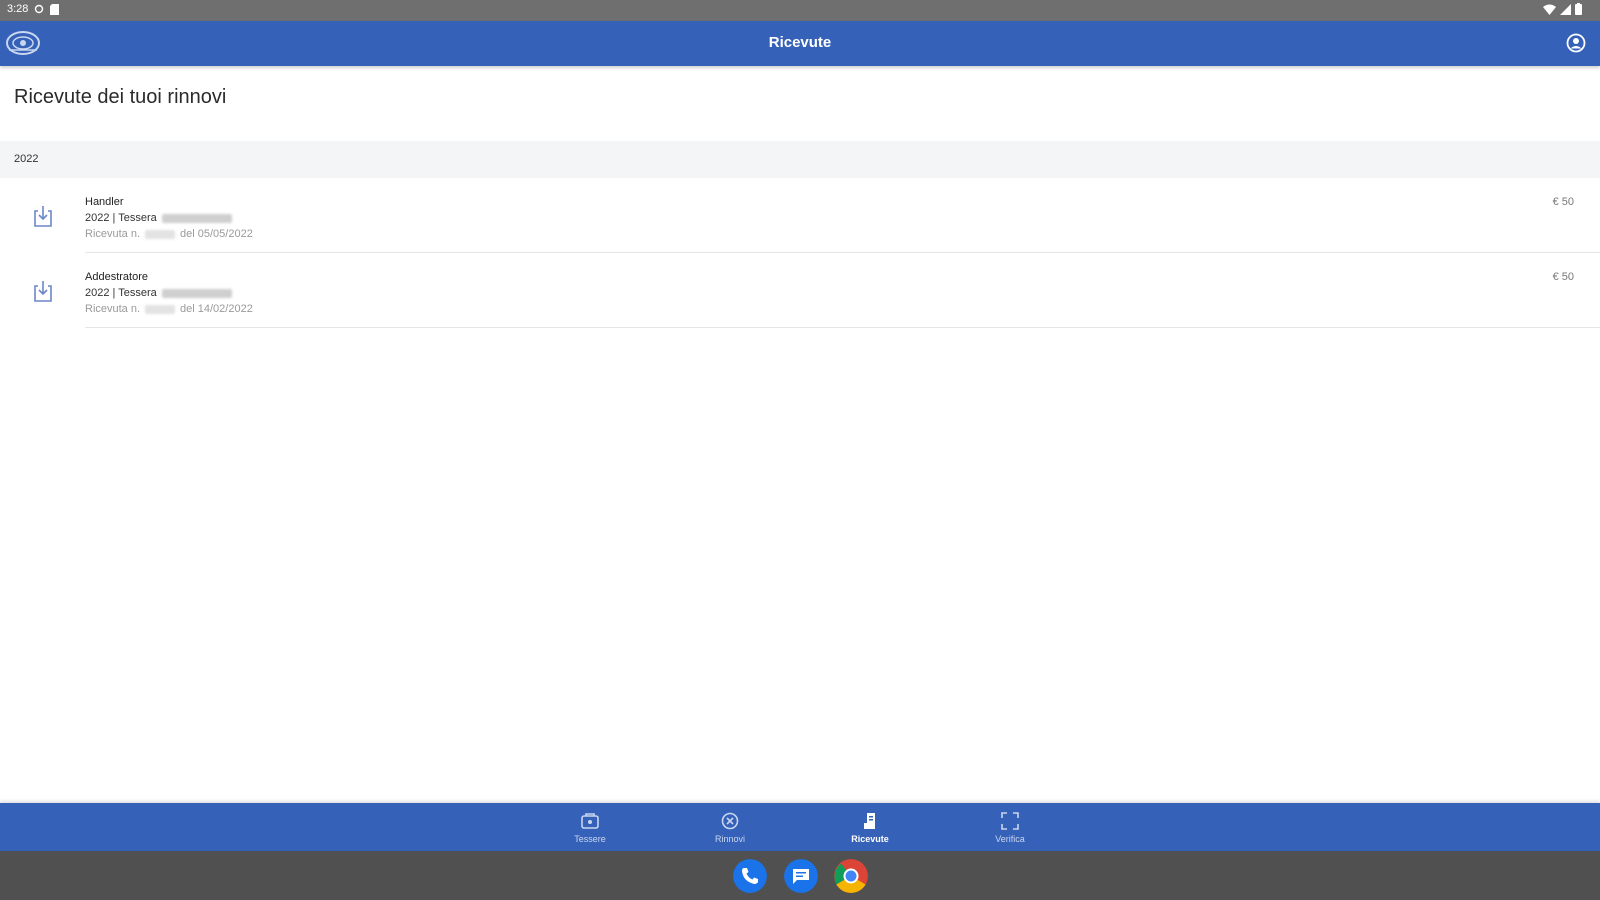  What do you see at coordinates (120, 97) in the screenshot?
I see `page-title: Ricevute dei tuoi rinnovi` at bounding box center [120, 97].